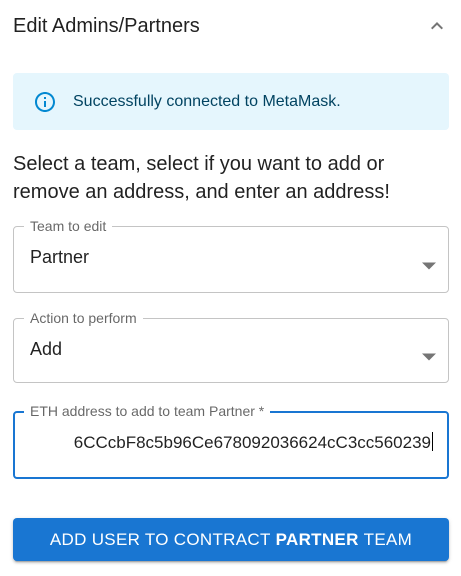  What do you see at coordinates (106, 25) in the screenshot?
I see `panel-title: Edit Admins/Partners` at bounding box center [106, 25].